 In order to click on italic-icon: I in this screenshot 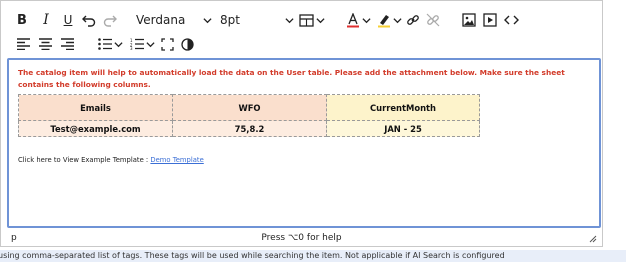, I will do `click(46, 20)`.